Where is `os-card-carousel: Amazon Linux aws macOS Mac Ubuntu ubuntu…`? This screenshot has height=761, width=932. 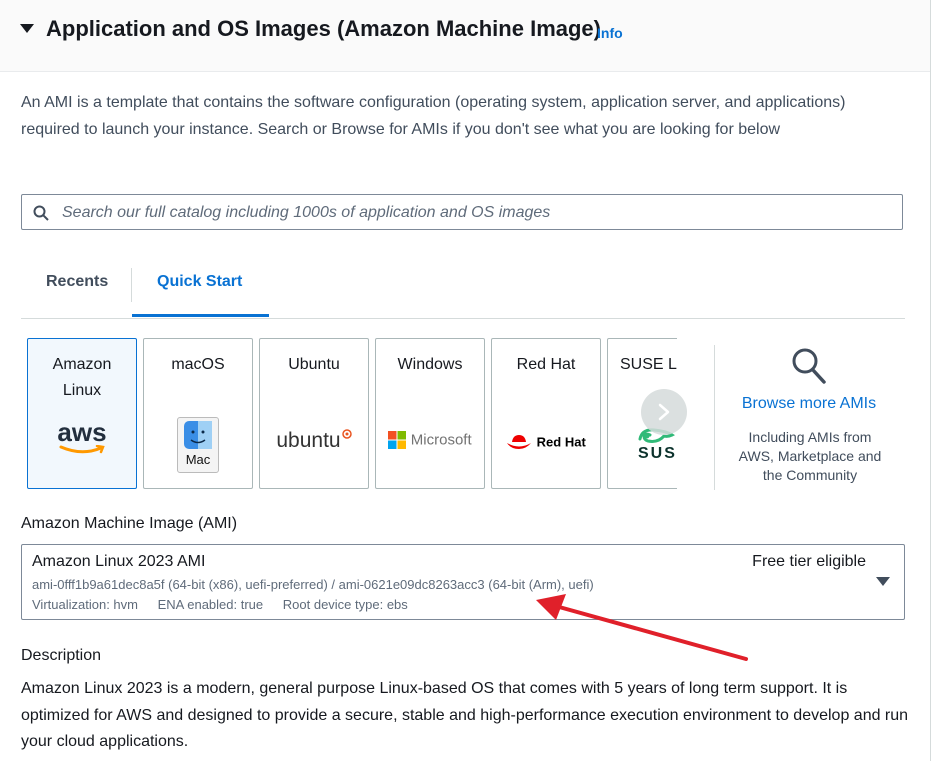 os-card-carousel: Amazon Linux aws macOS Mac Ubuntu ubuntu… is located at coordinates (352, 413).